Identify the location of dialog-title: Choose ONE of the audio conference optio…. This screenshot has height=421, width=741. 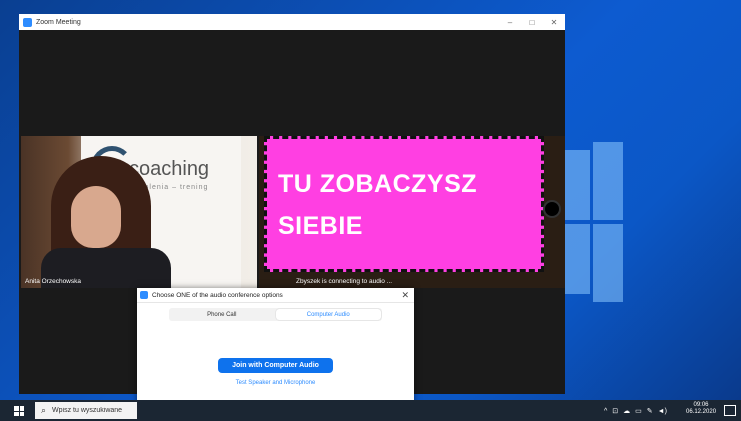
(217, 295).